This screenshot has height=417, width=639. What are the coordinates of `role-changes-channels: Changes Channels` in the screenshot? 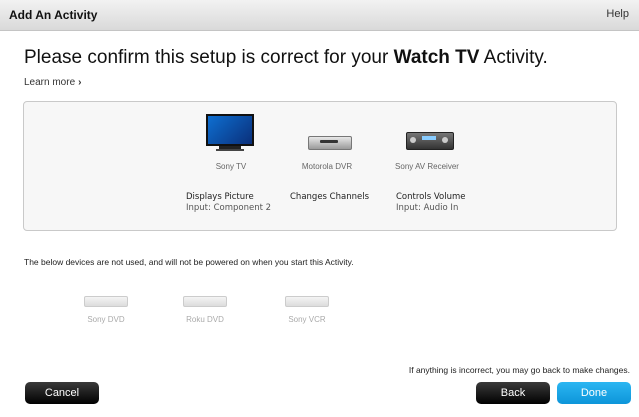 It's located at (329, 197).